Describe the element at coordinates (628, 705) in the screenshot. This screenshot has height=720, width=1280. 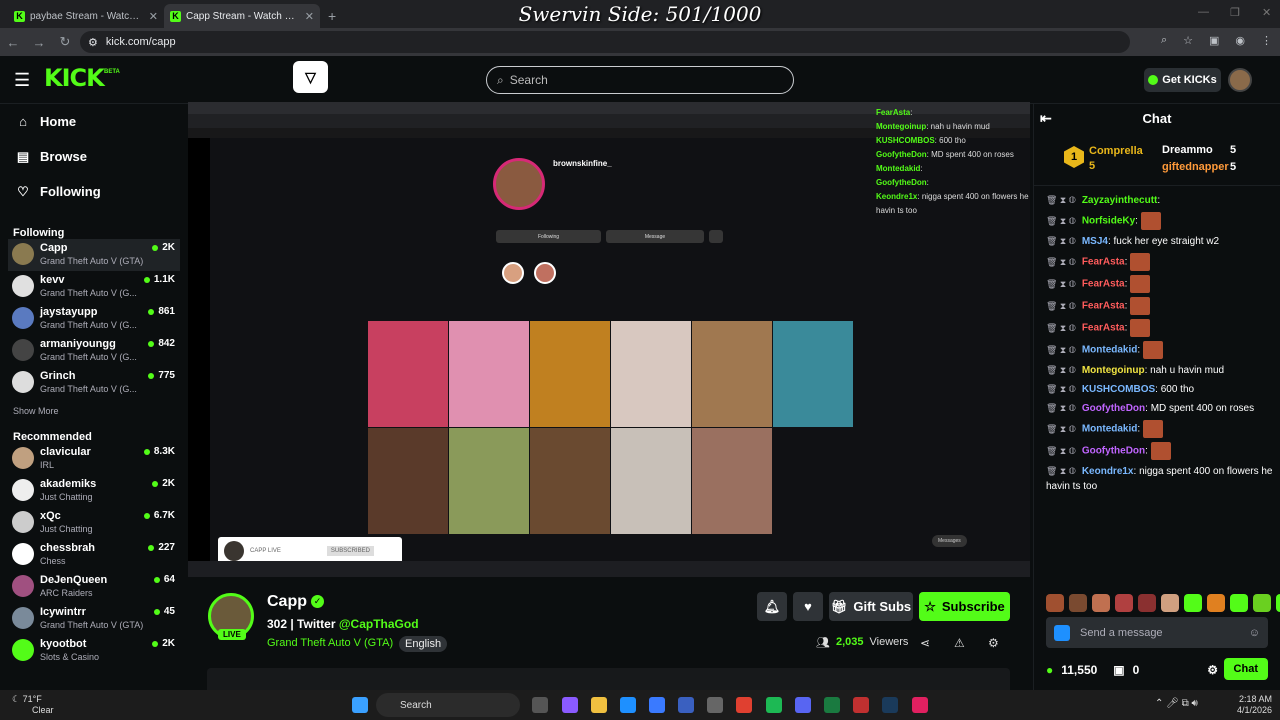
I see `edge-icon` at that location.